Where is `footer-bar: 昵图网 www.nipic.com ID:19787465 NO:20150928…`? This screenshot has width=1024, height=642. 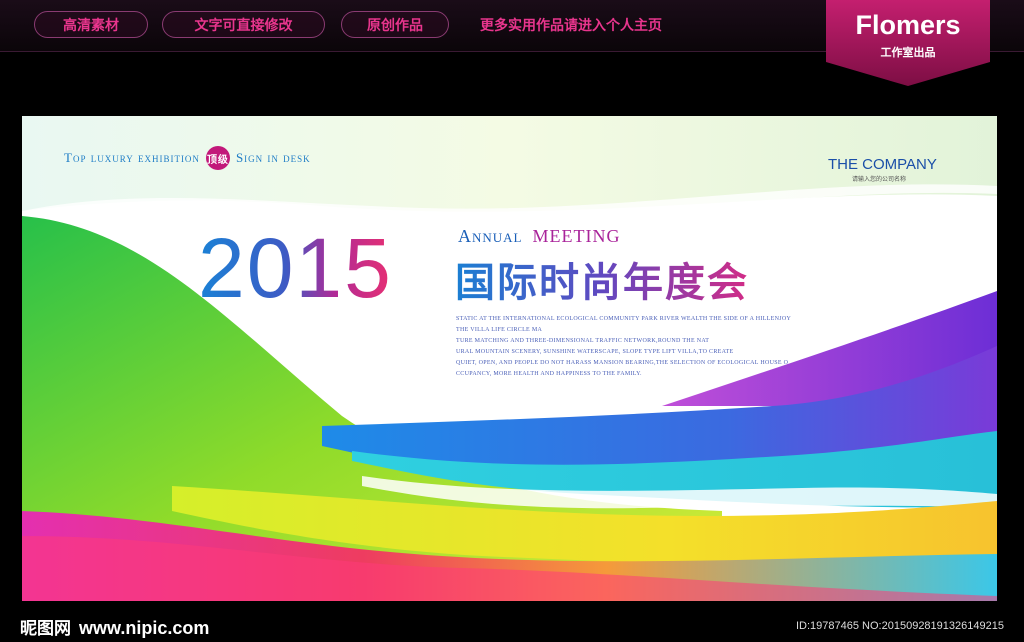 footer-bar: 昵图网 www.nipic.com ID:19787465 NO:20150928… is located at coordinates (512, 623).